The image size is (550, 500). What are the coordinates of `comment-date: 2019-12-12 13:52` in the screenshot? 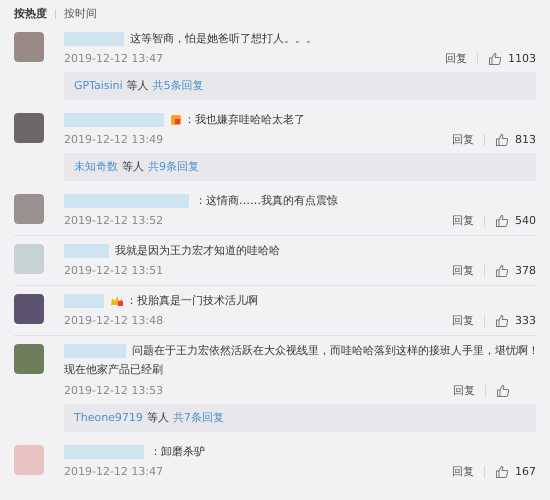 It's located at (114, 220).